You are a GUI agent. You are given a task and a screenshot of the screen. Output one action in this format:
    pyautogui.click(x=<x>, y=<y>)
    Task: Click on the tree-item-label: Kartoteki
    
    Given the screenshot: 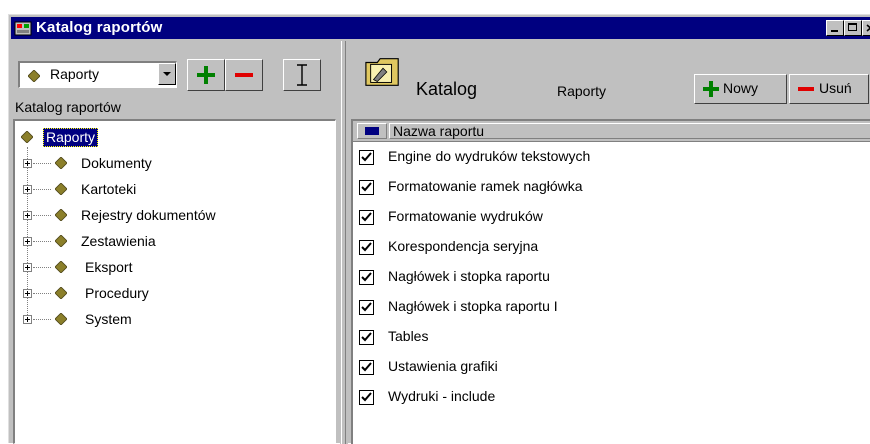 What is the action you would take?
    pyautogui.click(x=109, y=189)
    